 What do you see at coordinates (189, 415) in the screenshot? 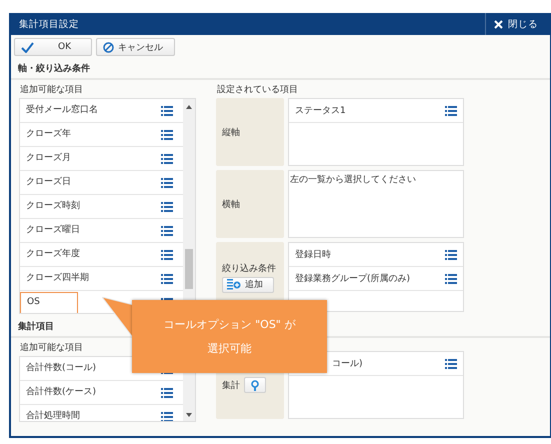
I see `scroll-down-icon` at bounding box center [189, 415].